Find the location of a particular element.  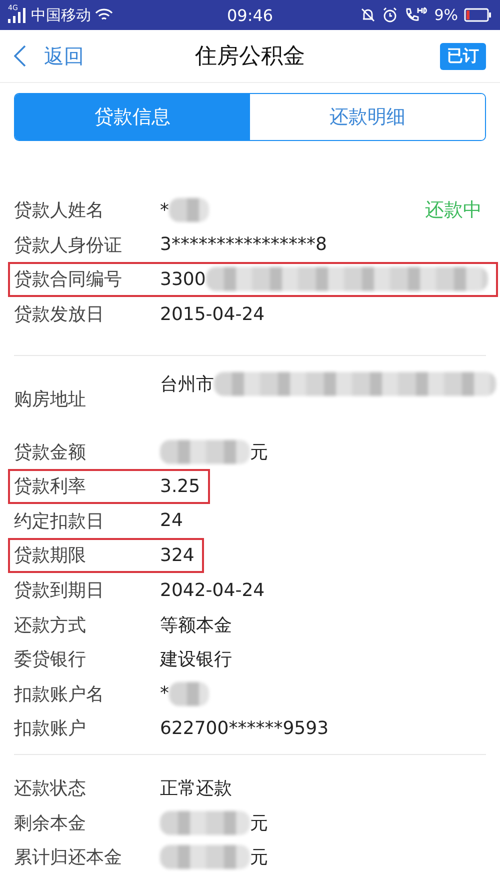

field-value: 3.25 is located at coordinates (180, 486).